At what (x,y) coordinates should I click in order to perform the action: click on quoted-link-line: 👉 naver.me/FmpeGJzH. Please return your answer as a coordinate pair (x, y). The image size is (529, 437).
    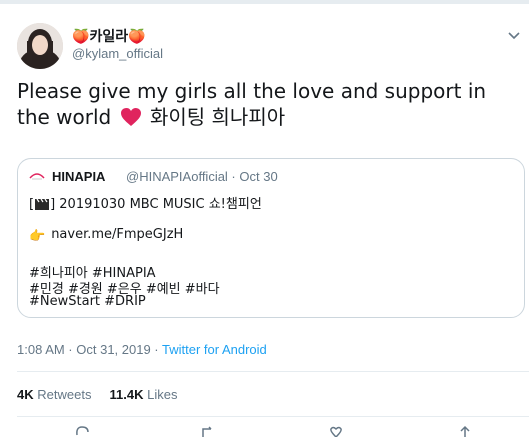
    Looking at the image, I should click on (106, 235).